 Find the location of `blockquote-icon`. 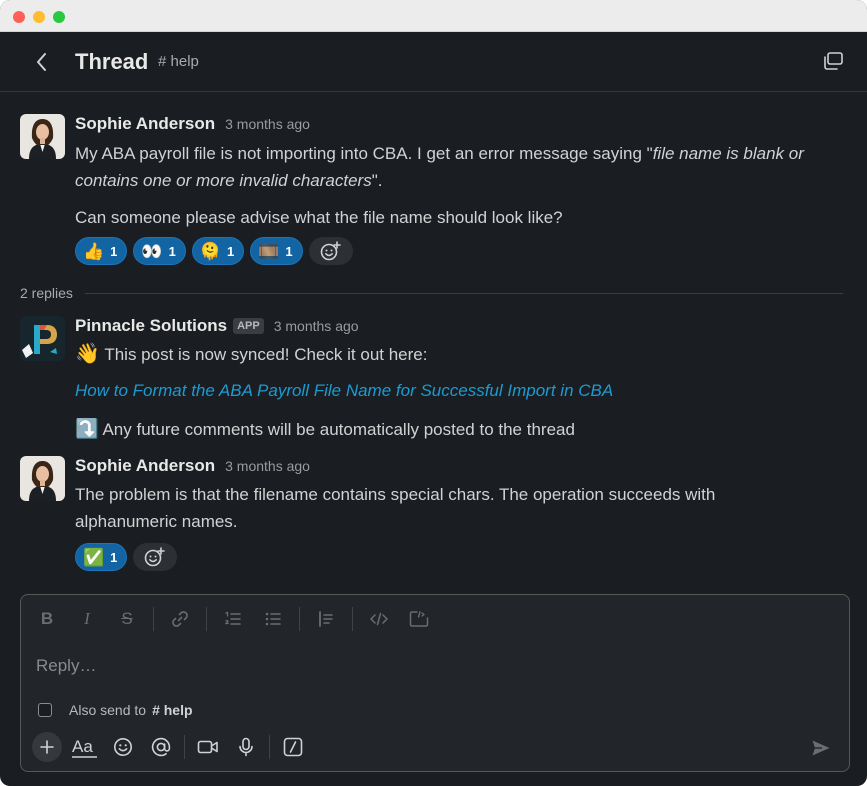

blockquote-icon is located at coordinates (326, 619).